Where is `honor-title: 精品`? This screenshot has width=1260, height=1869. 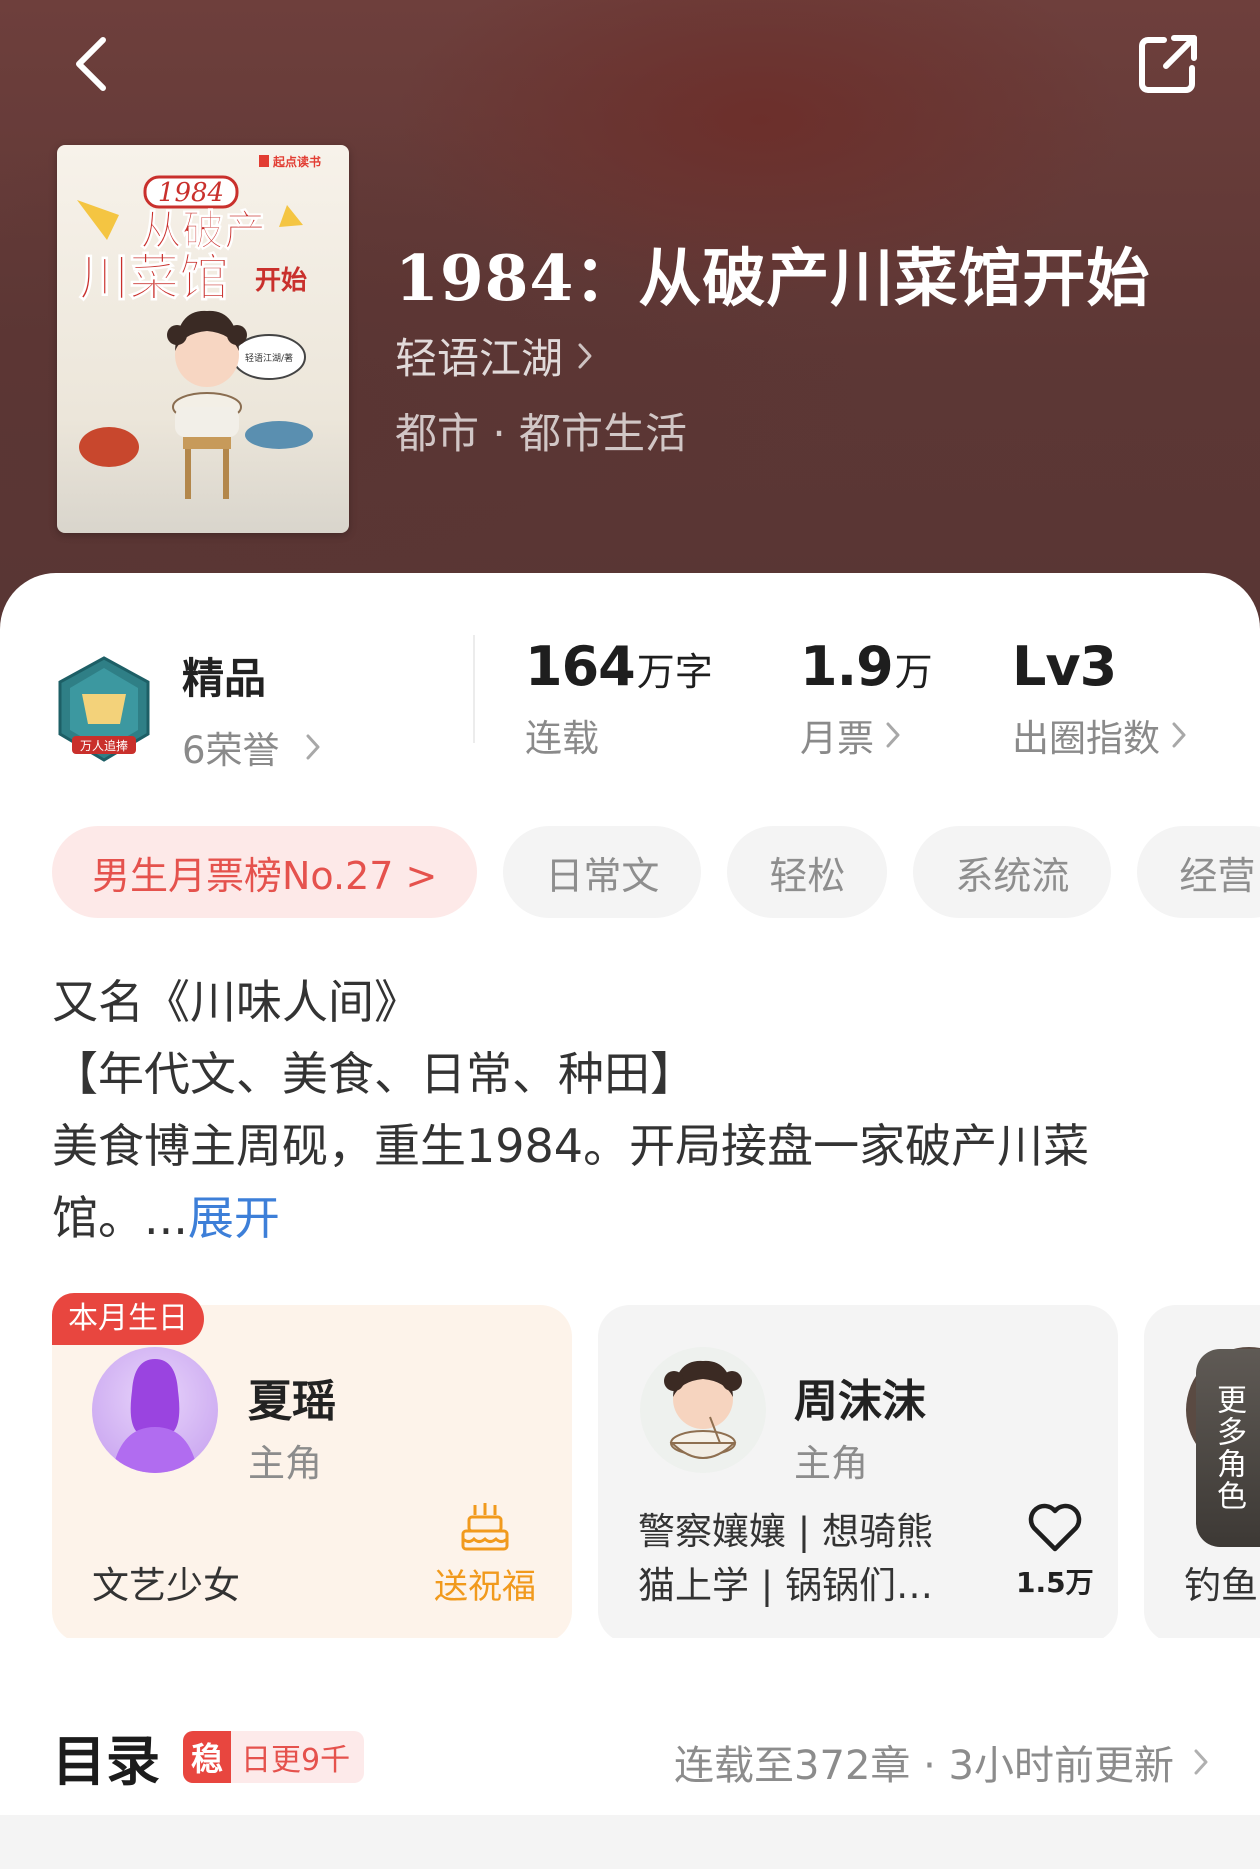
honor-title: 精品 is located at coordinates (224, 678).